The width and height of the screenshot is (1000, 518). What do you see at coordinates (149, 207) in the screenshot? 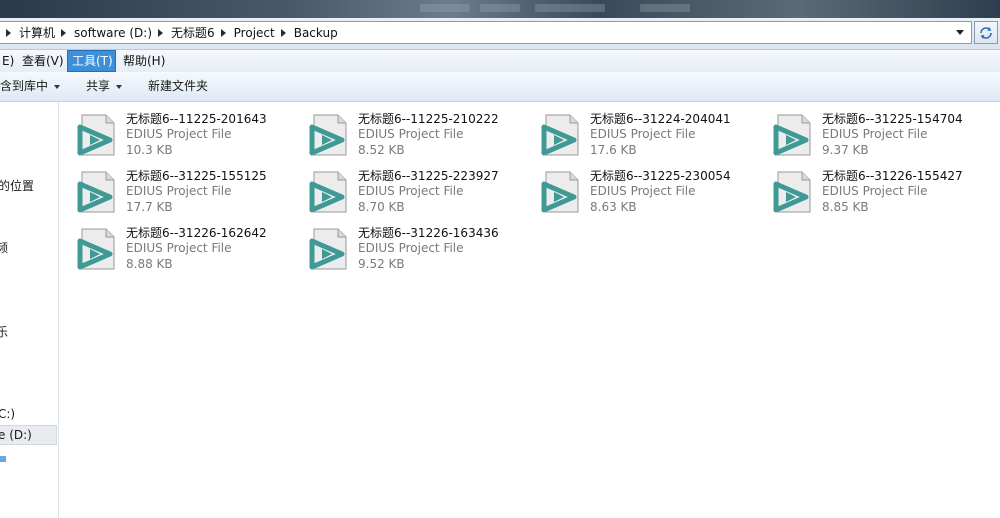
I see `file-size: 17.7 KB` at bounding box center [149, 207].